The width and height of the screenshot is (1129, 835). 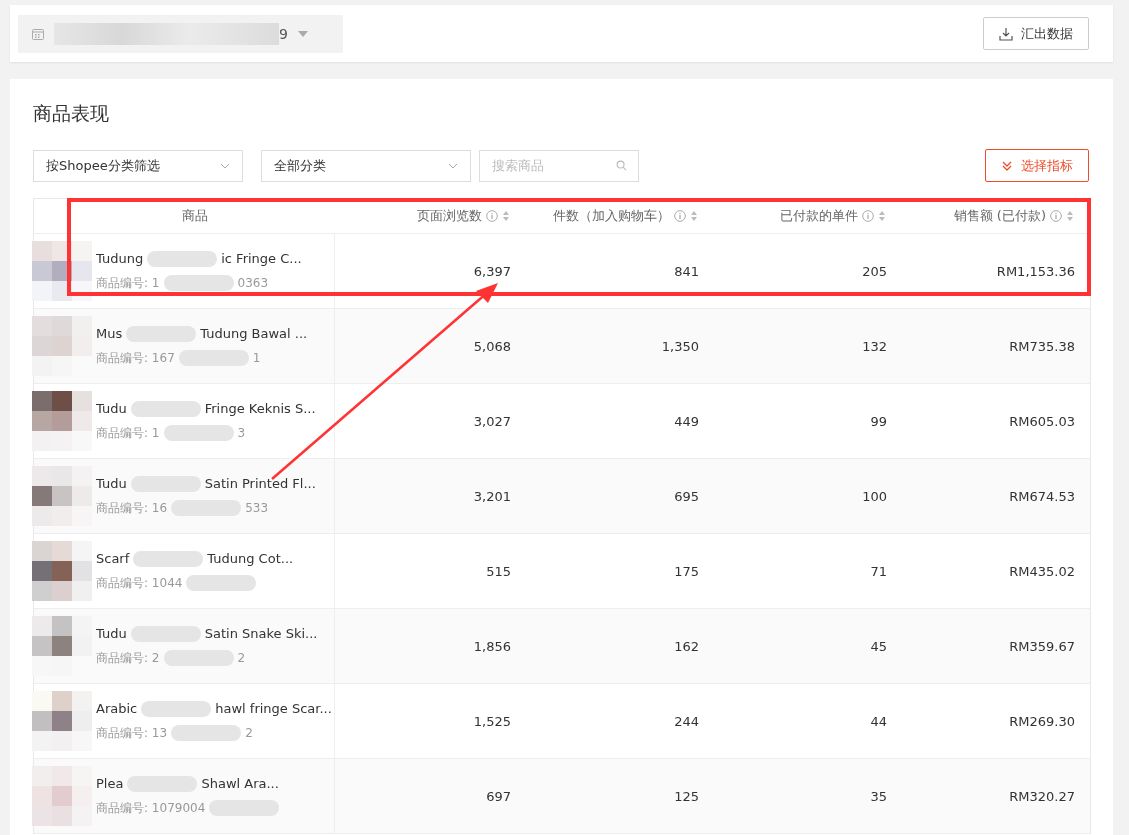 What do you see at coordinates (113, 558) in the screenshot?
I see `product-name: Scarf` at bounding box center [113, 558].